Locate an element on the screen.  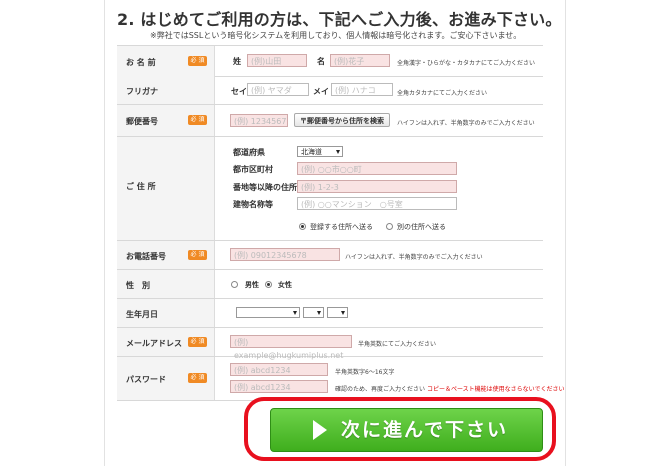
birthday-label: 生年月日 is located at coordinates (142, 314).